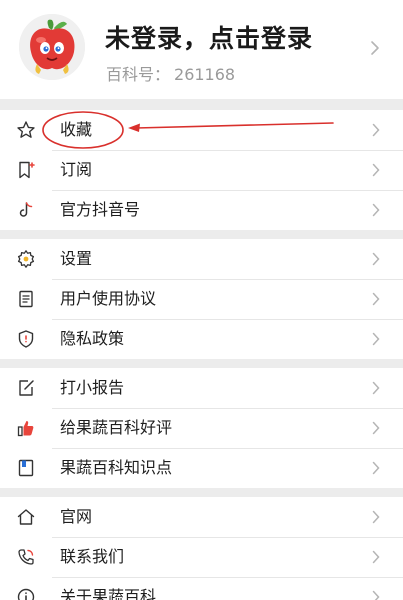 This screenshot has height=600, width=403. I want to click on menu-item-report: 打小报告, so click(201, 388).